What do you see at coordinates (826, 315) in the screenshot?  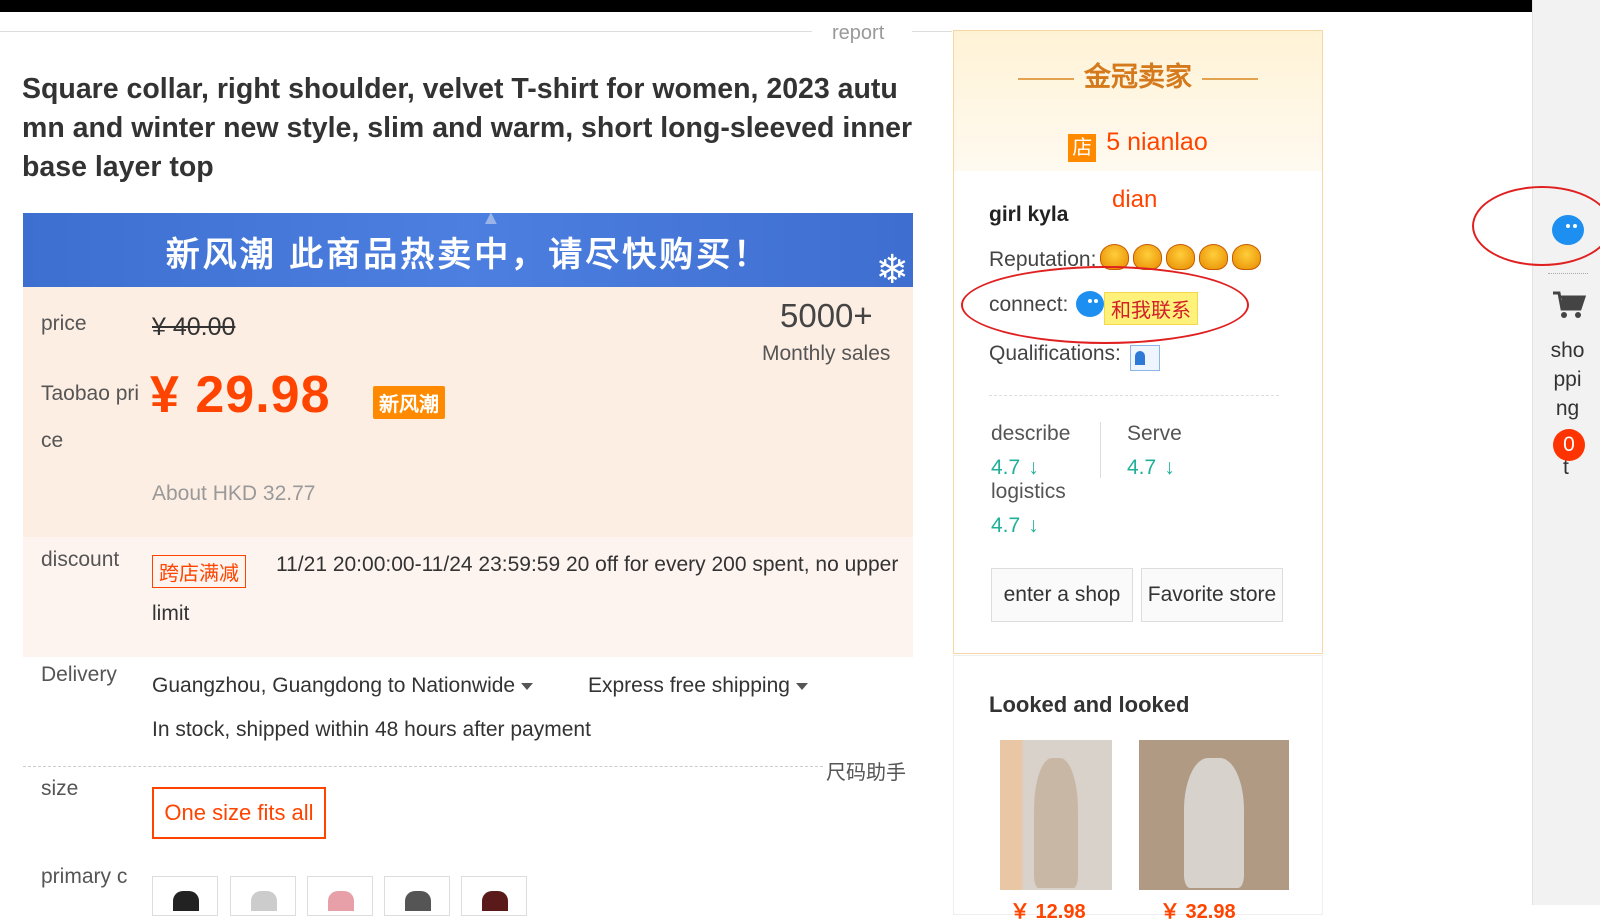 I see `sales-count: 5000+` at bounding box center [826, 315].